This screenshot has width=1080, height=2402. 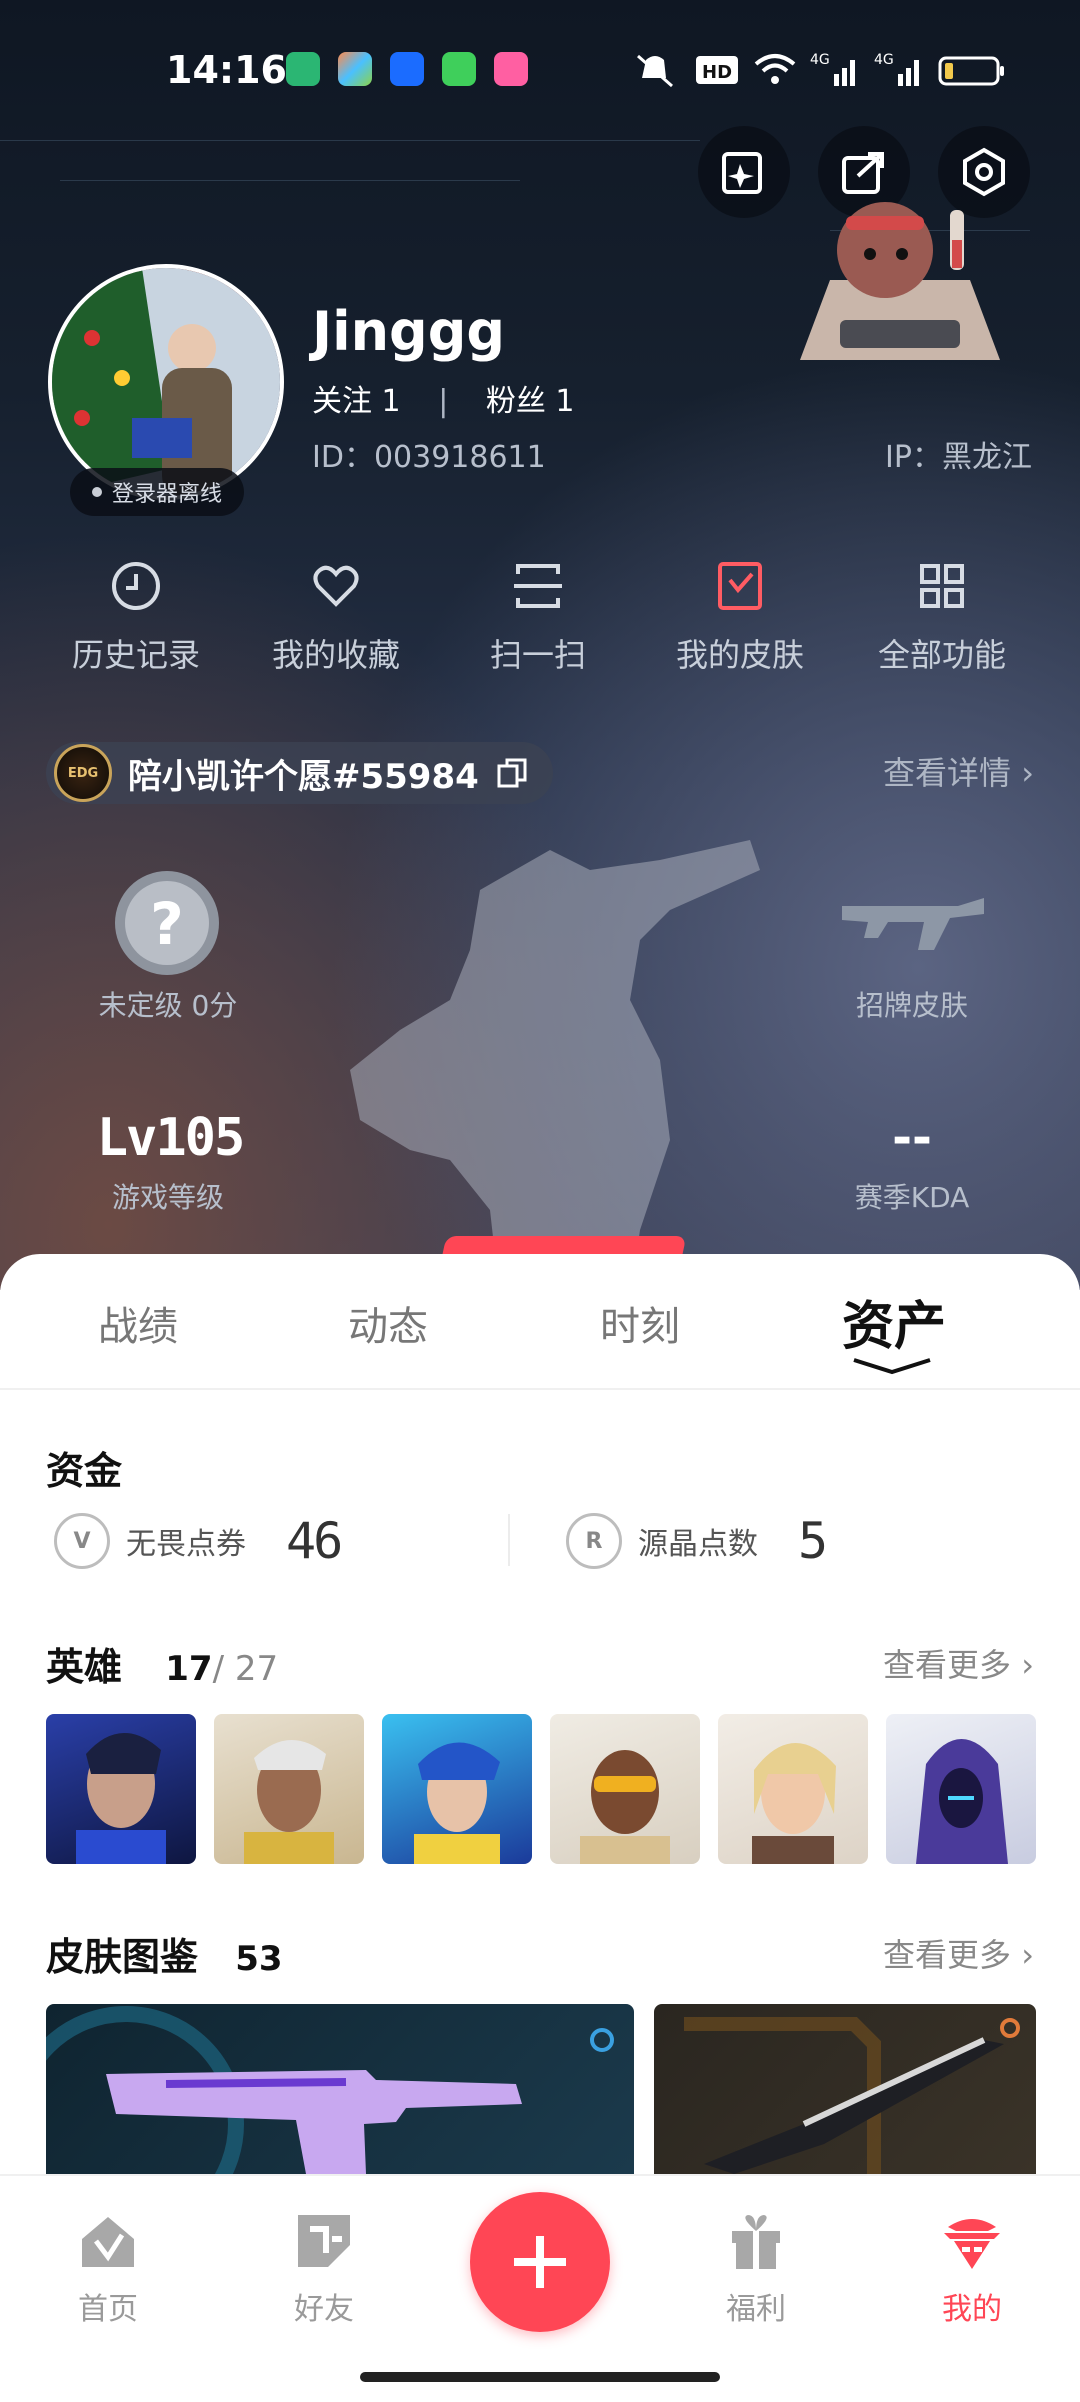 What do you see at coordinates (162, 1663) in the screenshot?
I see `heroes-title: 英雄 17/ 27` at bounding box center [162, 1663].